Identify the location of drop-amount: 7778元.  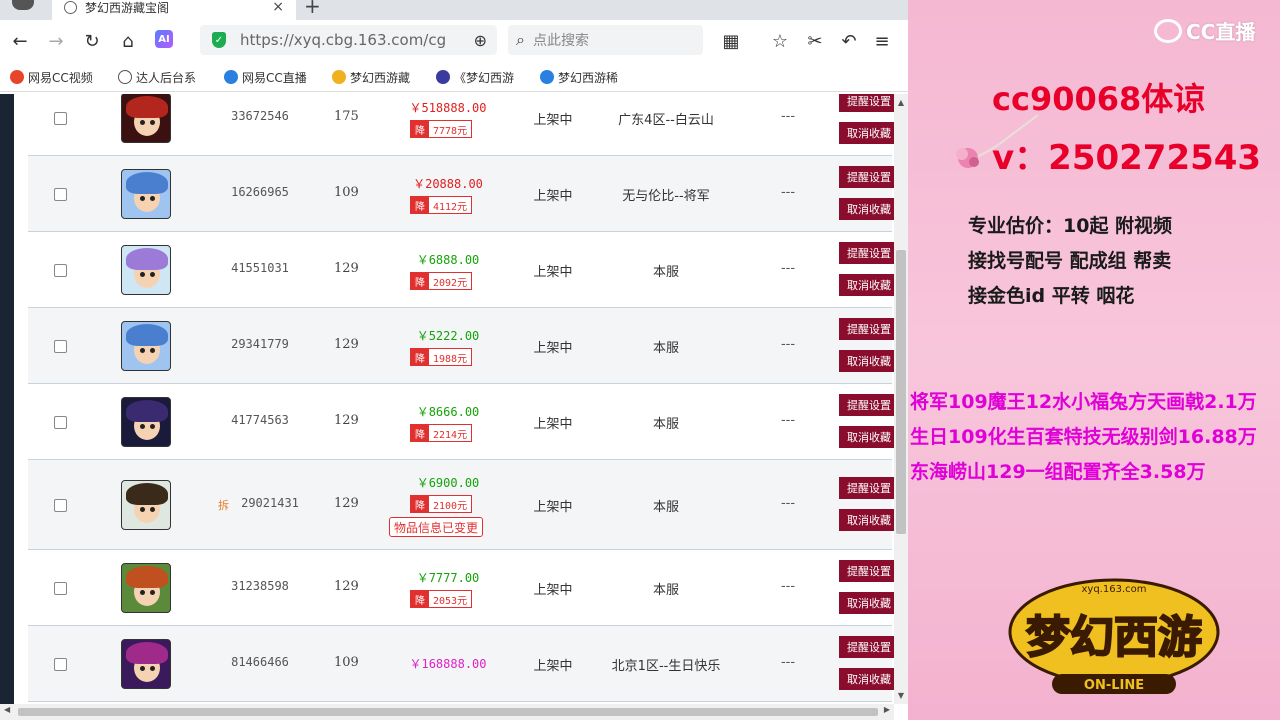
(450, 129).